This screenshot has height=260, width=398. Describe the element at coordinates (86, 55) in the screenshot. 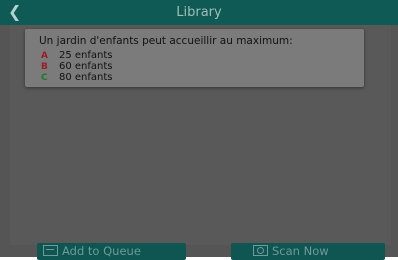

I see `option-text: 25 enfants` at that location.